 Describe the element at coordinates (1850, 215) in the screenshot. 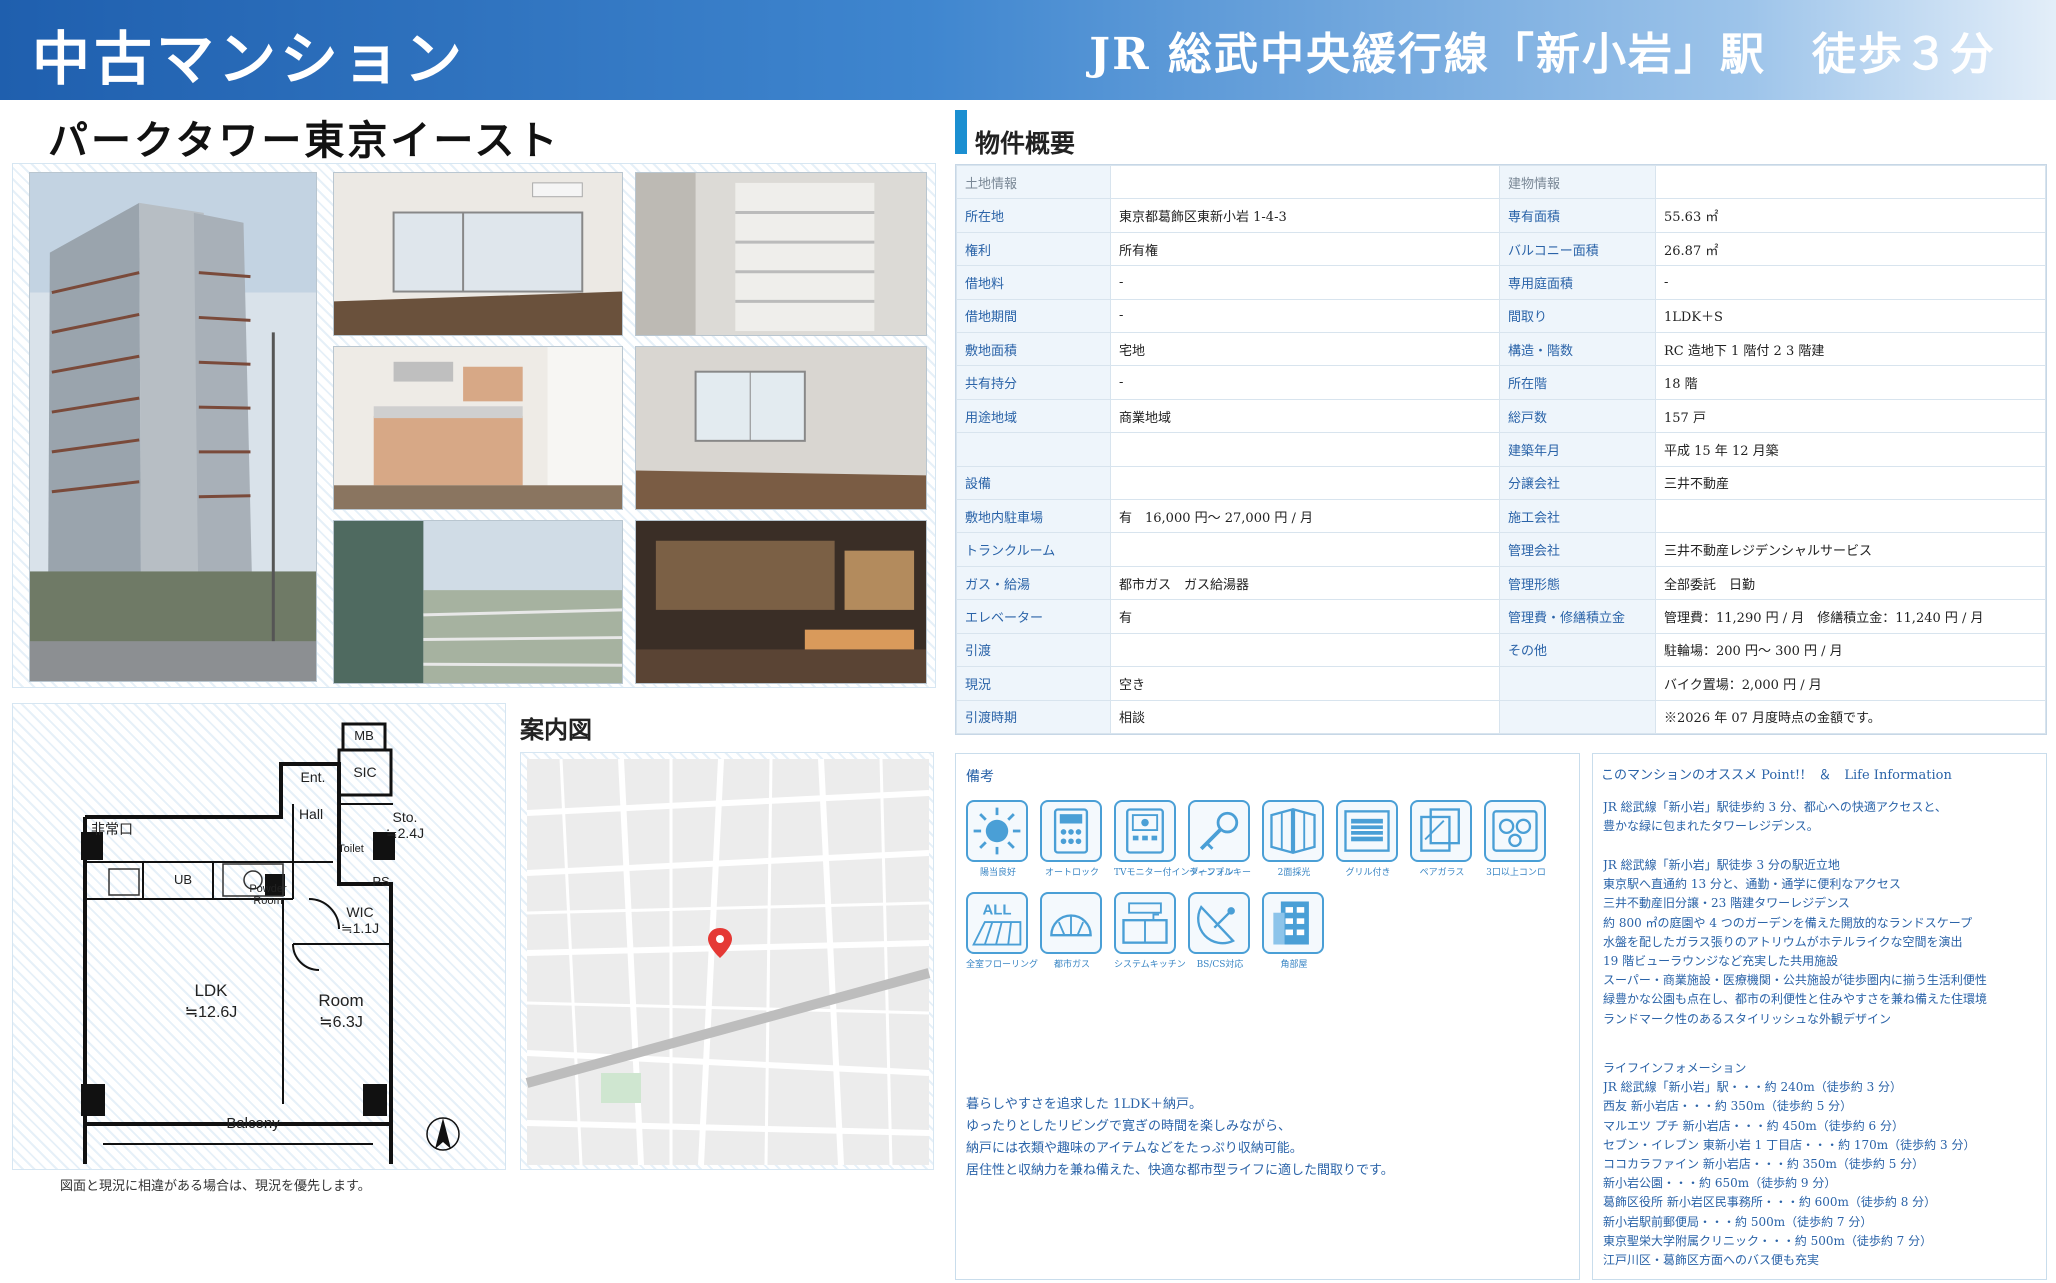

I see `overview-value: 55.63 ㎡` at that location.